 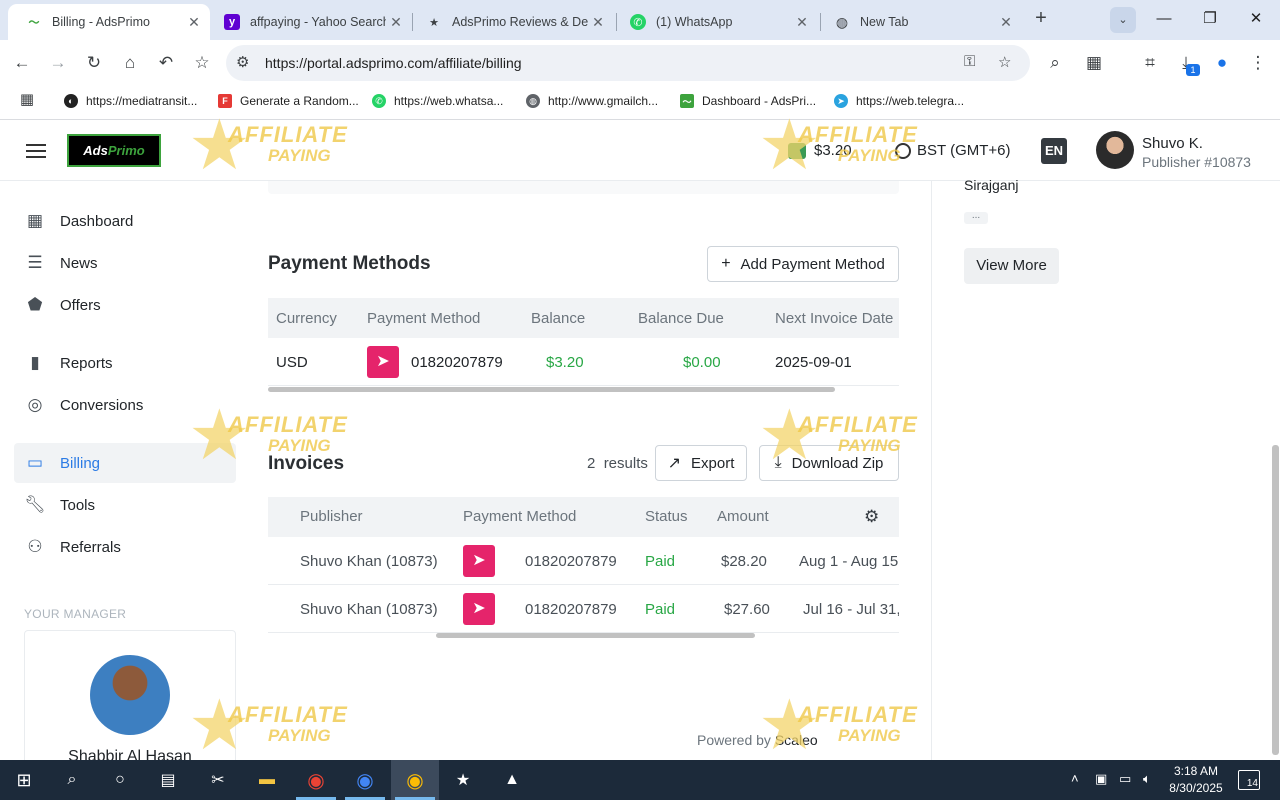 I want to click on affpaying-app-icon: ★, so click(x=463, y=780).